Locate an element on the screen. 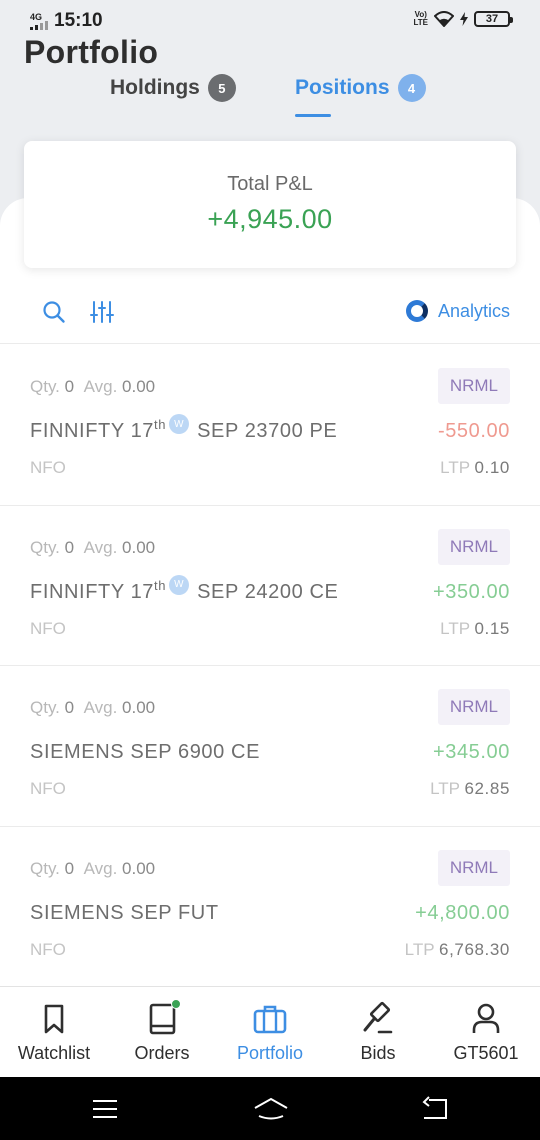 The height and width of the screenshot is (1140, 540). nav-label: Watchlist is located at coordinates (54, 1053).